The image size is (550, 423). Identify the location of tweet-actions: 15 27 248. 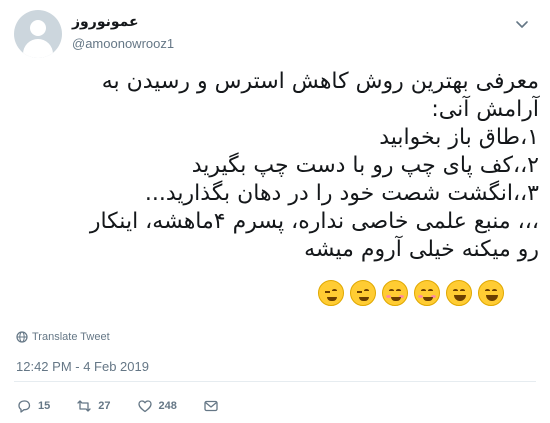
(130, 406).